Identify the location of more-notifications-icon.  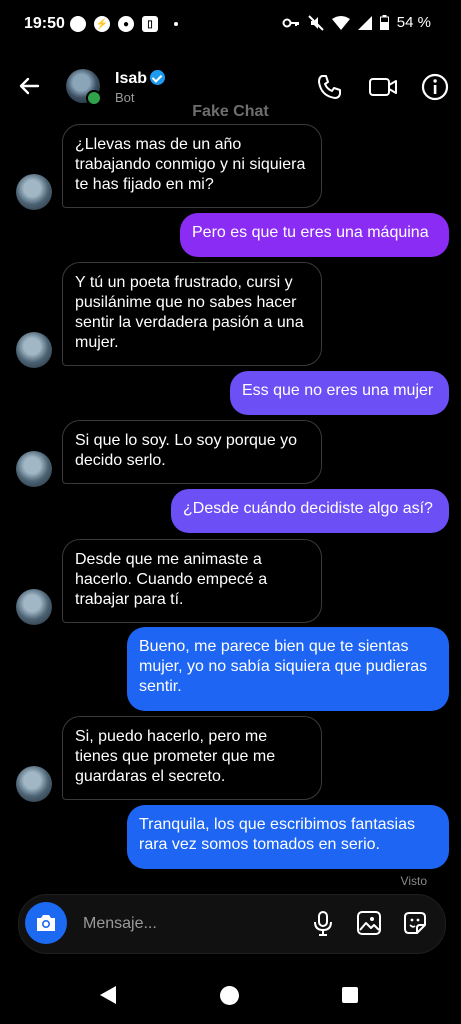
(176, 24).